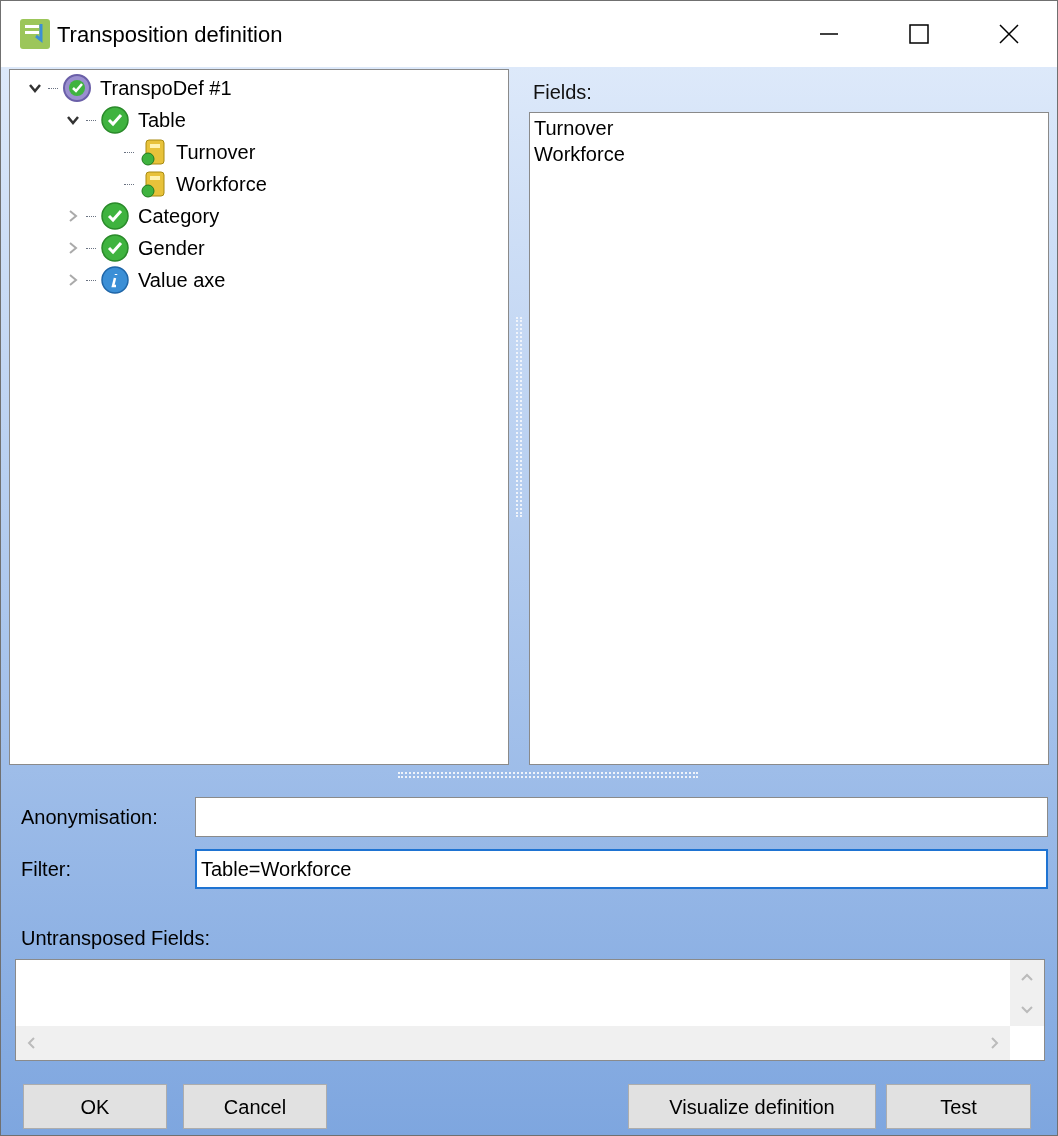  I want to click on list-item: Turnover, so click(574, 128).